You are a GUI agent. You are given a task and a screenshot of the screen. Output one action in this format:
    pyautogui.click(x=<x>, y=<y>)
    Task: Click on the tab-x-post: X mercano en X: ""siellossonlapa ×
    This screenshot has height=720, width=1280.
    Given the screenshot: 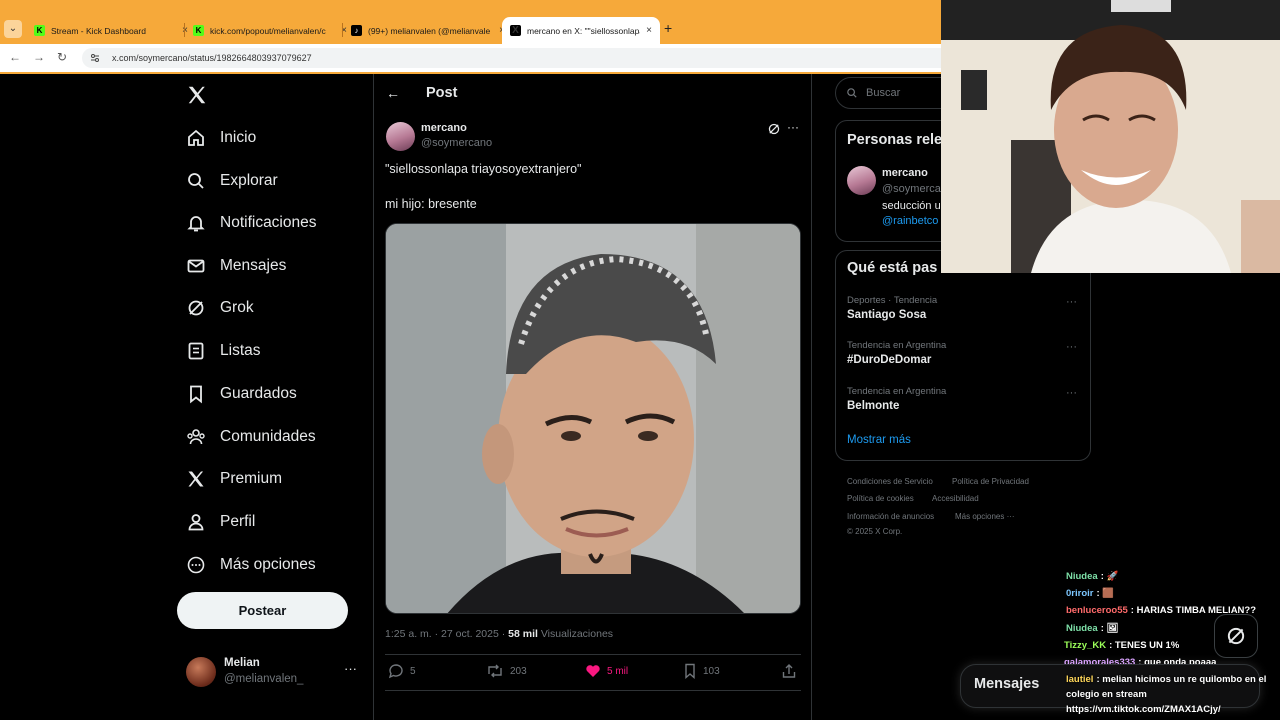 What is the action you would take?
    pyautogui.click(x=581, y=30)
    